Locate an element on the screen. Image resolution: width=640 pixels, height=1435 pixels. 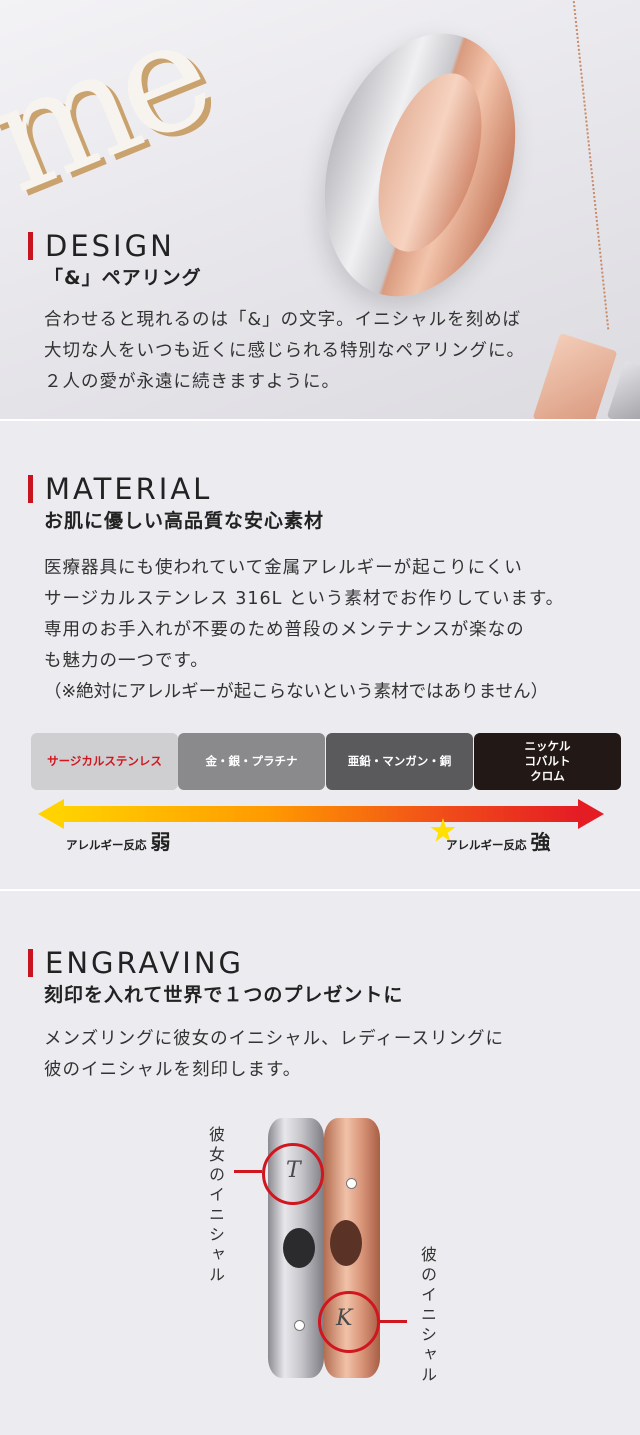
design-heading: DESIGN is located at coordinates (101, 246).